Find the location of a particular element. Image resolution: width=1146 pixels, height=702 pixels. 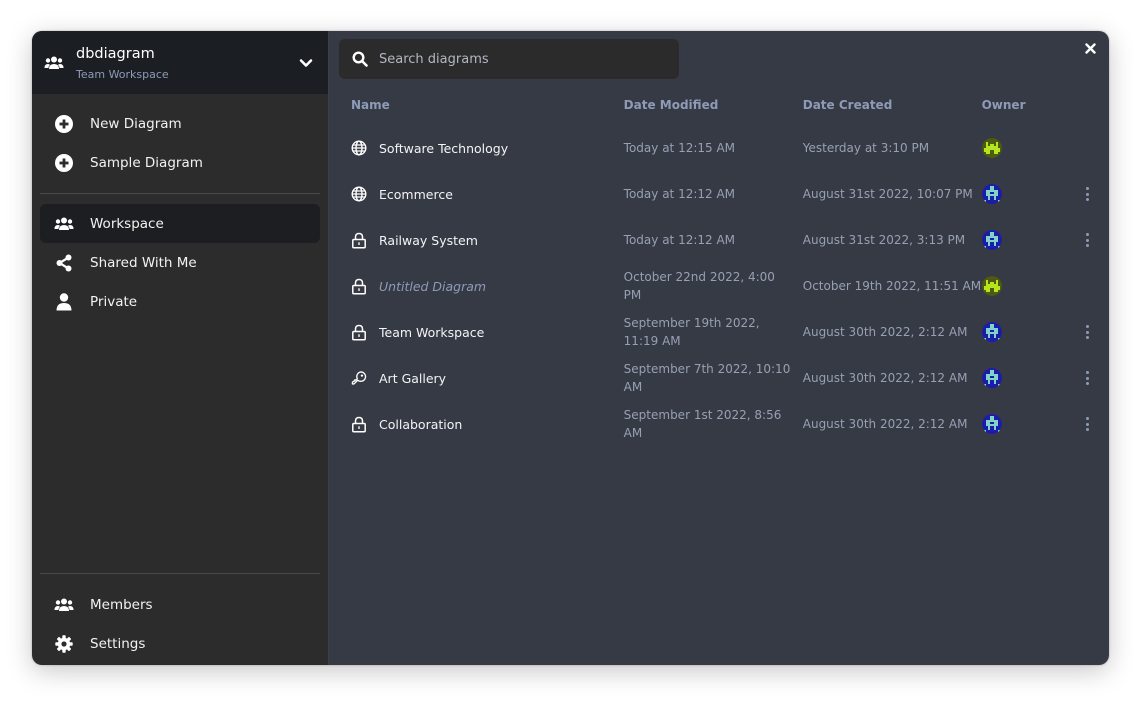

date-modified: October 22nd 2022, 4:00 PM is located at coordinates (699, 286).